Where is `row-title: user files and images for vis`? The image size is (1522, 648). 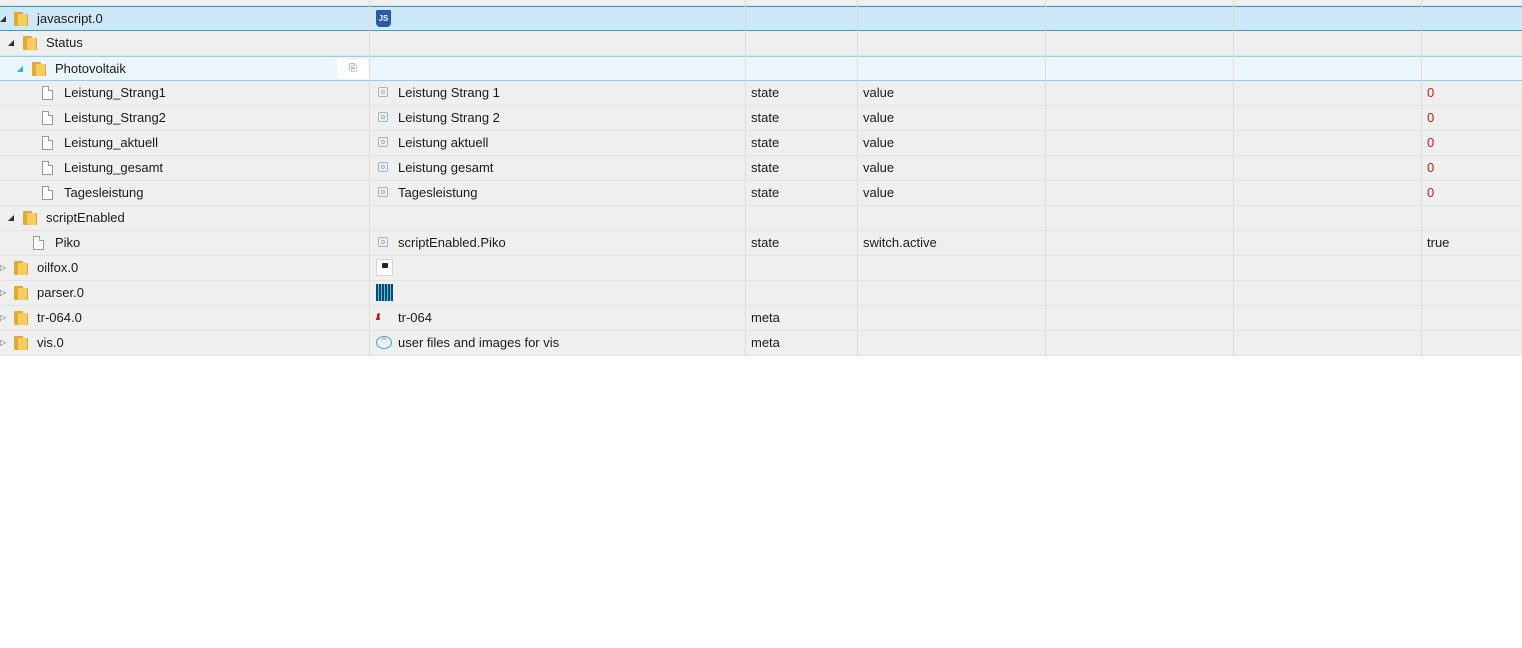
row-title: user files and images for vis is located at coordinates (479, 342).